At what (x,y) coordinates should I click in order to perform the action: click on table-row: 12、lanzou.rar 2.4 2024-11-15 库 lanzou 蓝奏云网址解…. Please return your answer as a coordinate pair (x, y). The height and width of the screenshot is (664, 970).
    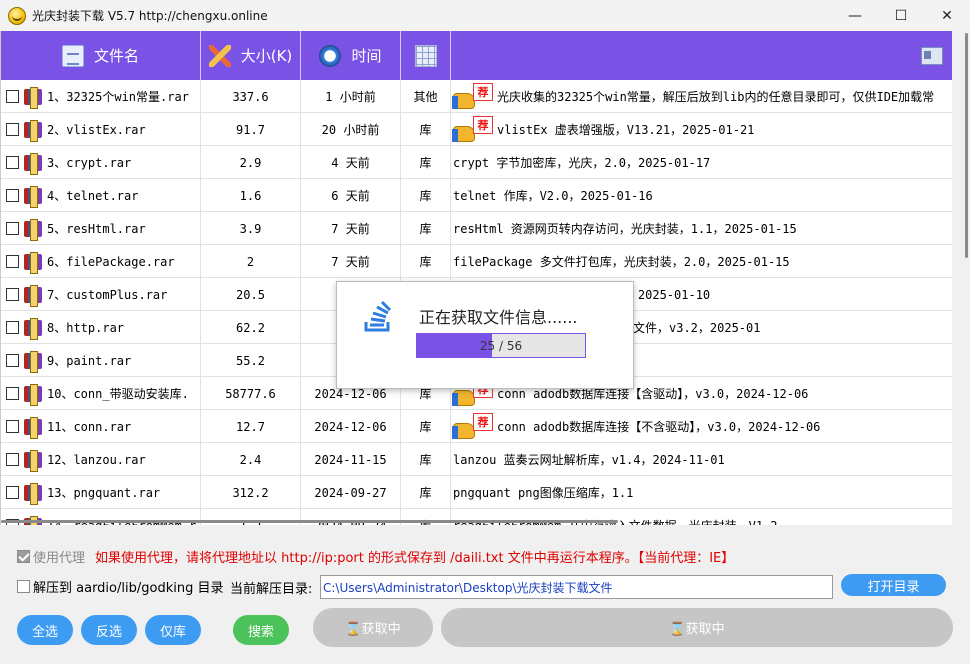
    Looking at the image, I should click on (476, 459).